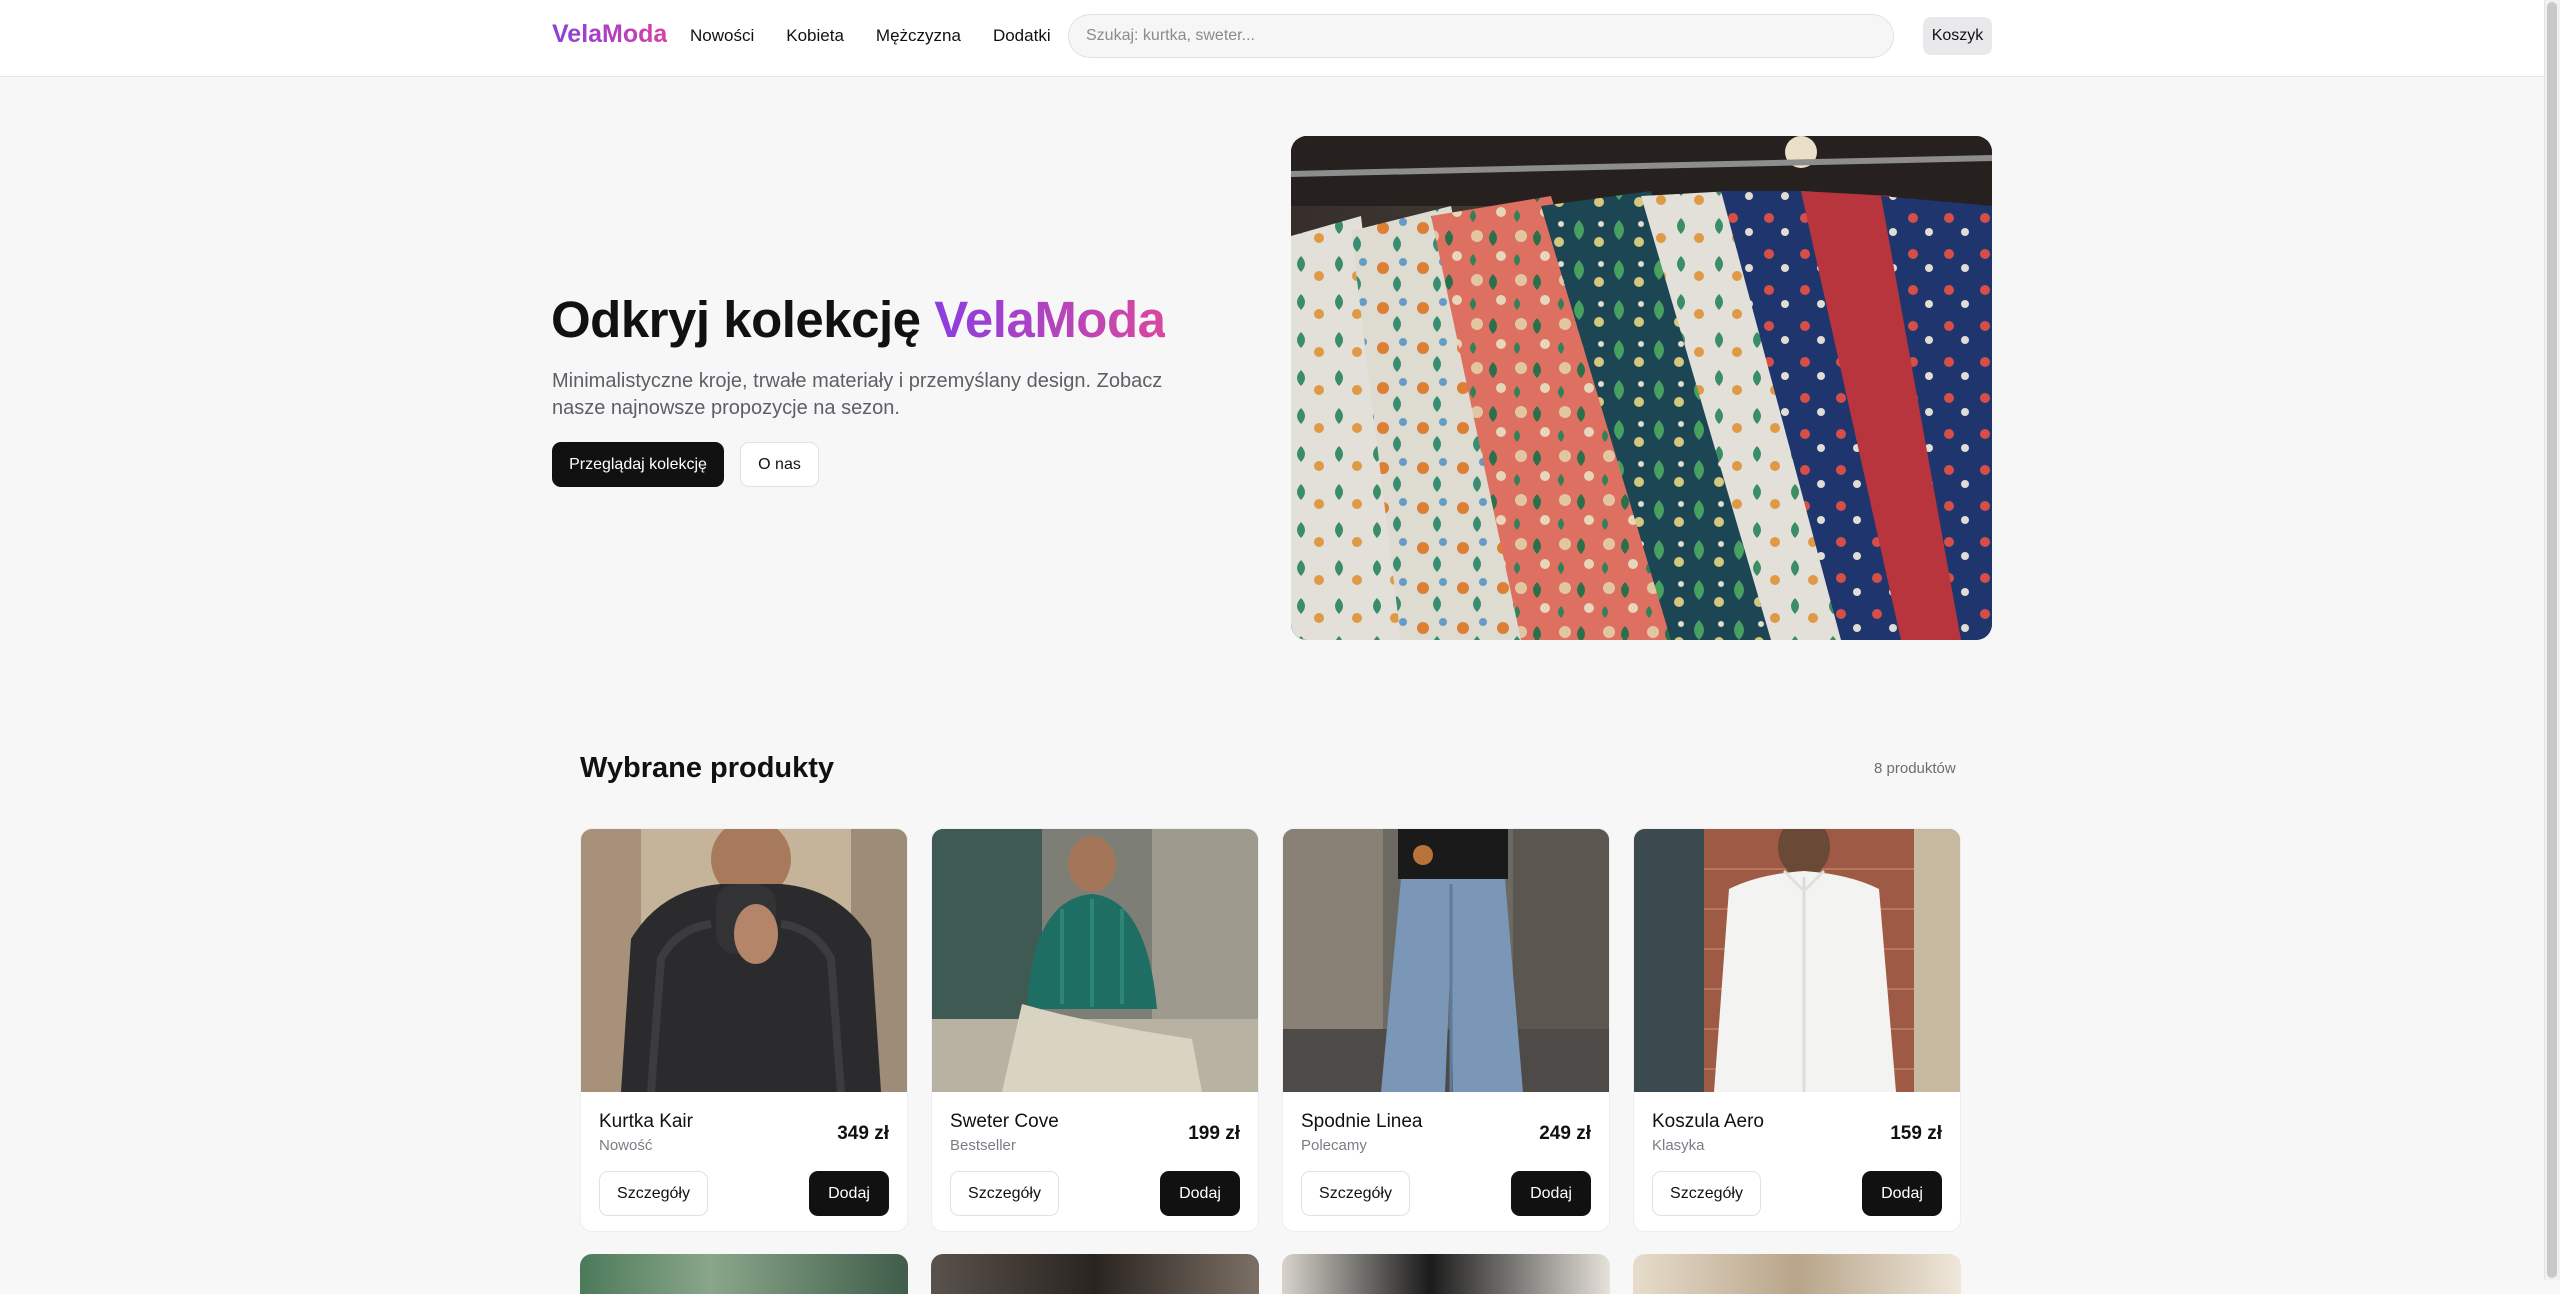 The height and width of the screenshot is (1294, 2560). Describe the element at coordinates (815, 36) in the screenshot. I see `nav-item-kobieta: Kobieta` at that location.